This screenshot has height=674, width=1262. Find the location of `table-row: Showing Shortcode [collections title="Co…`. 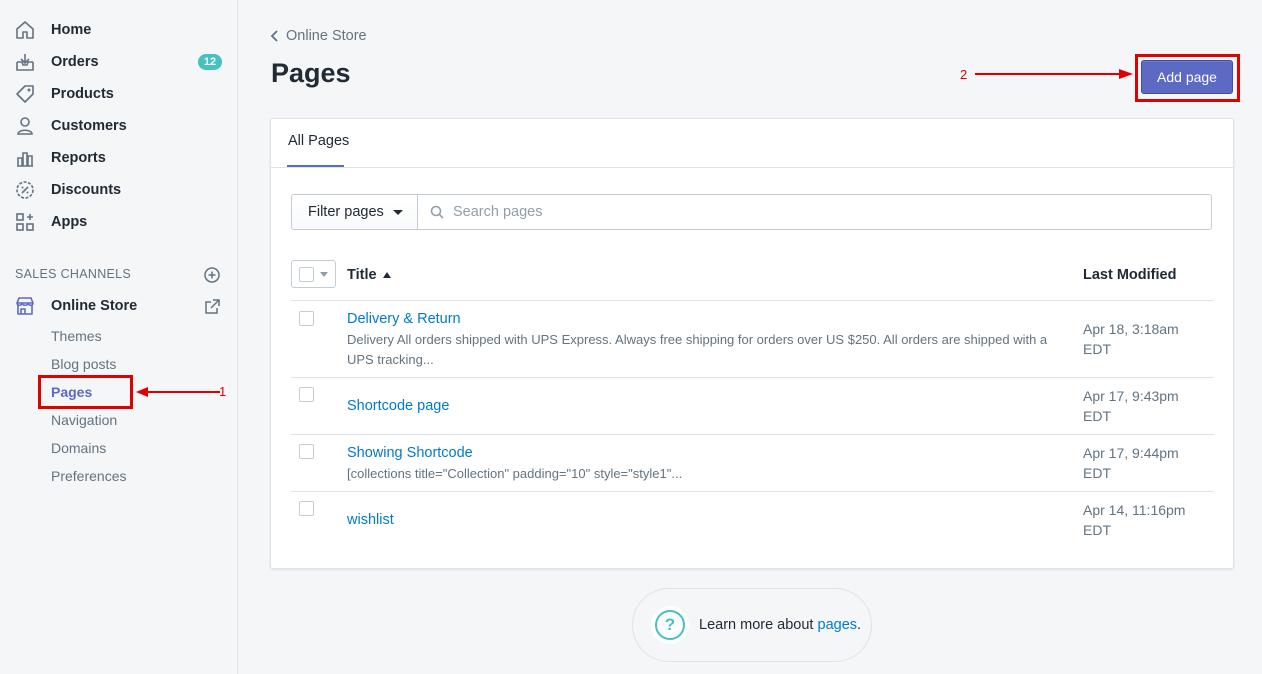

table-row: Showing Shortcode [collections title="Co… is located at coordinates (752, 462).